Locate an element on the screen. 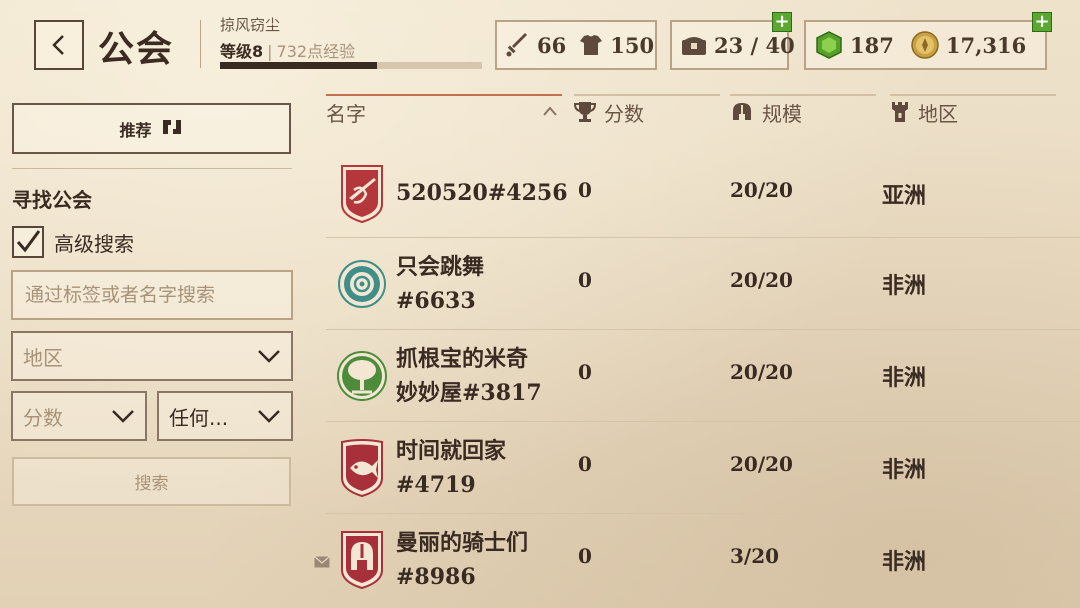  search-input is located at coordinates (152, 295).